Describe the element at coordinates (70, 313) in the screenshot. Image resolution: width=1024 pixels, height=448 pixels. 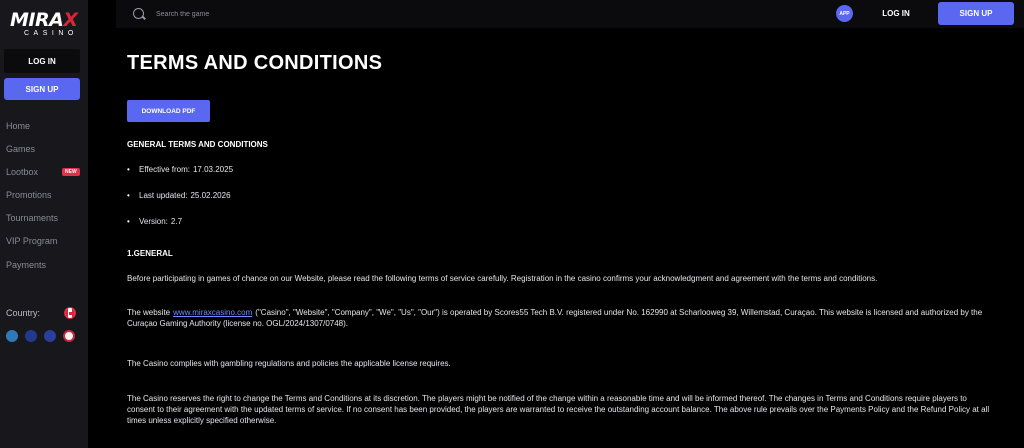
I see `canada-flag-icon` at that location.